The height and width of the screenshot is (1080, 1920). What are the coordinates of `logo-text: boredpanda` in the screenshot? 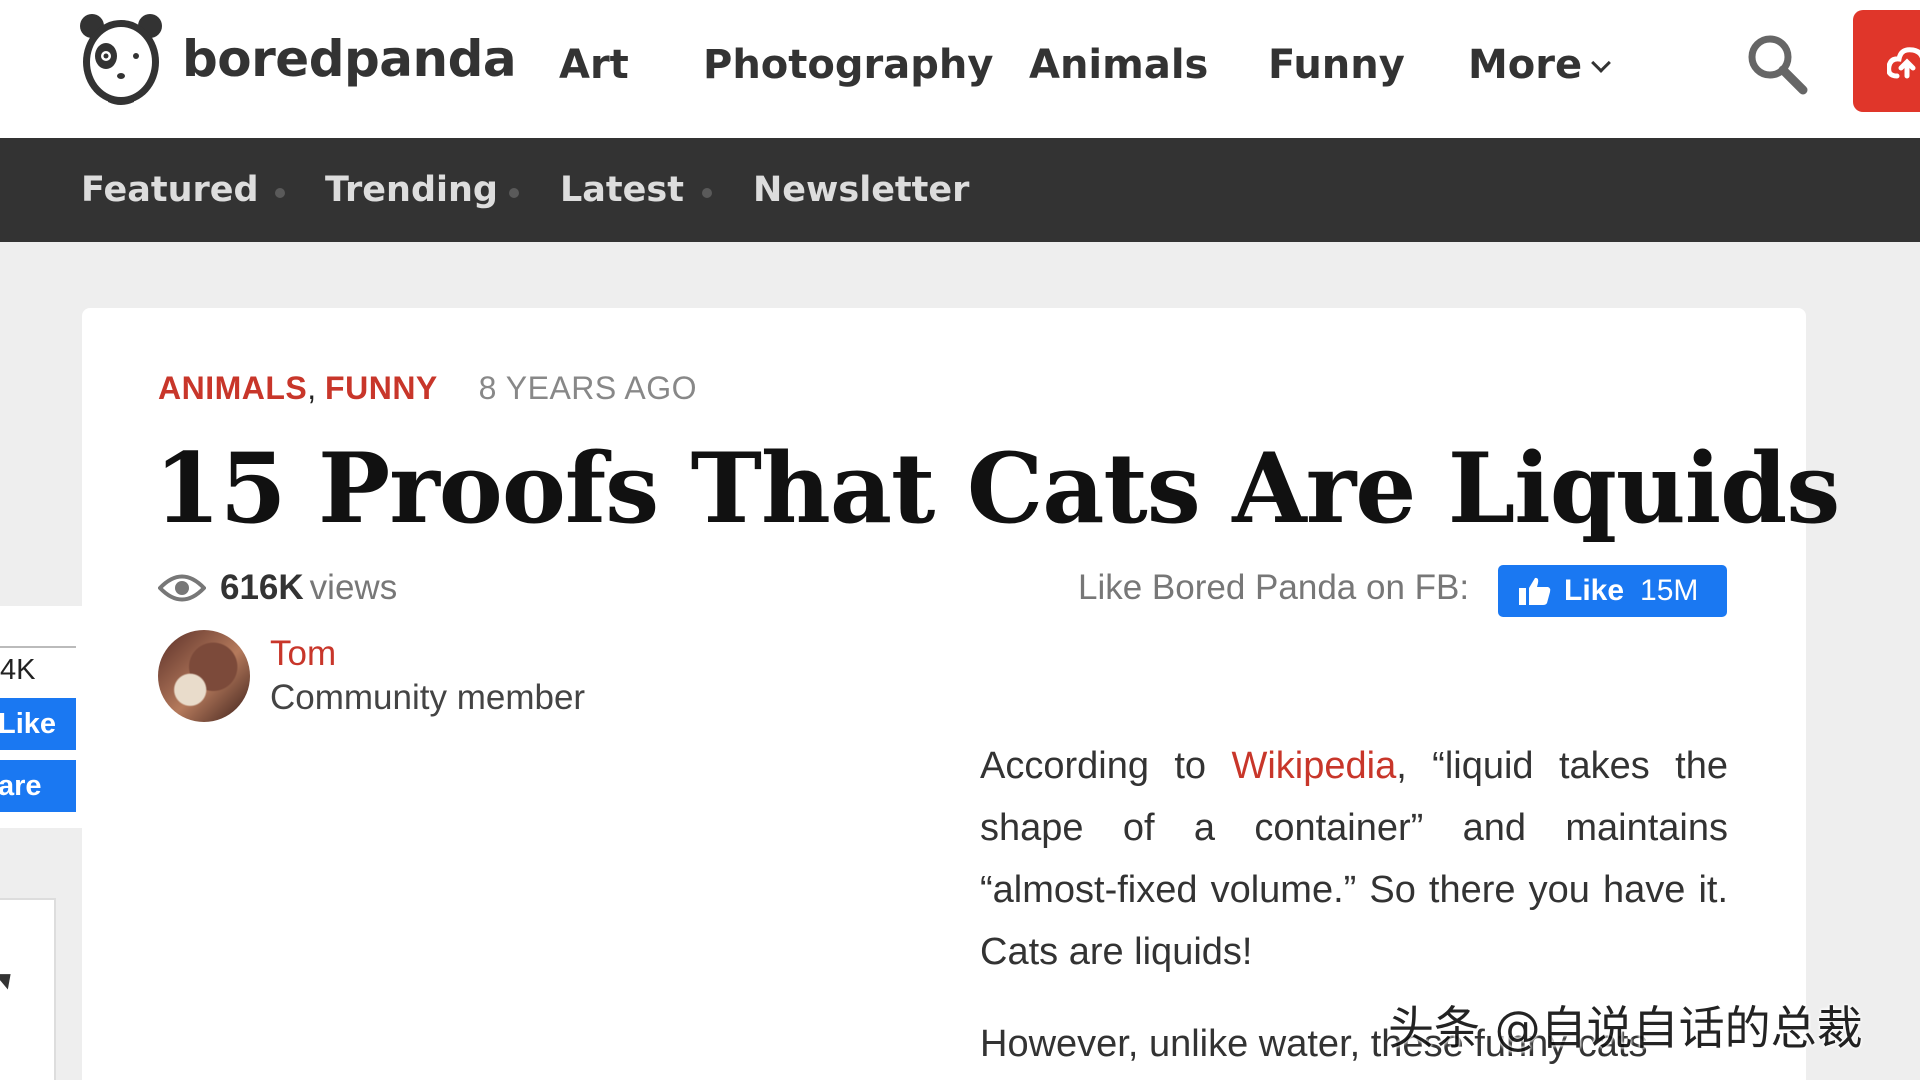 It's located at (349, 59).